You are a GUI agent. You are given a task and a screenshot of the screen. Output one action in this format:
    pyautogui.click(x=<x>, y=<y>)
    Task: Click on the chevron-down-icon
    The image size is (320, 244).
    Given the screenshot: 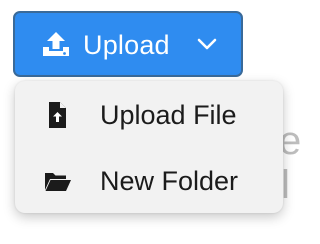 What is the action you would take?
    pyautogui.click(x=207, y=44)
    